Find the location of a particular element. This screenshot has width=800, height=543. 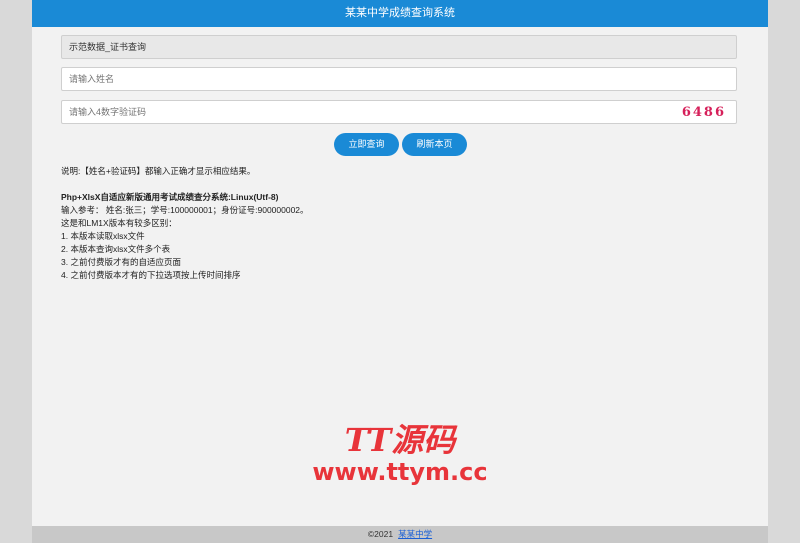

page-title: 某某中学成绩查询系统 is located at coordinates (400, 13).